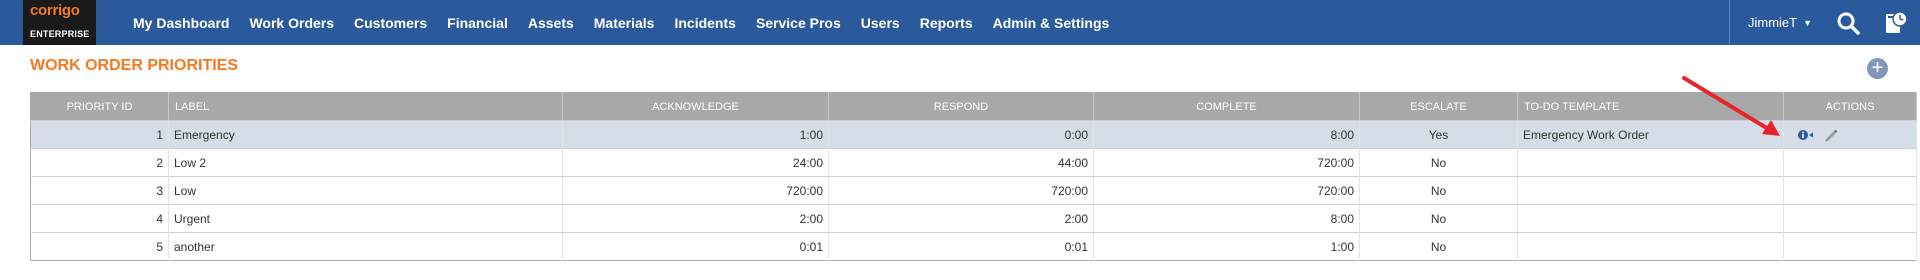  Describe the element at coordinates (1226, 106) in the screenshot. I see `col-header-complete: COMPLETE` at that location.